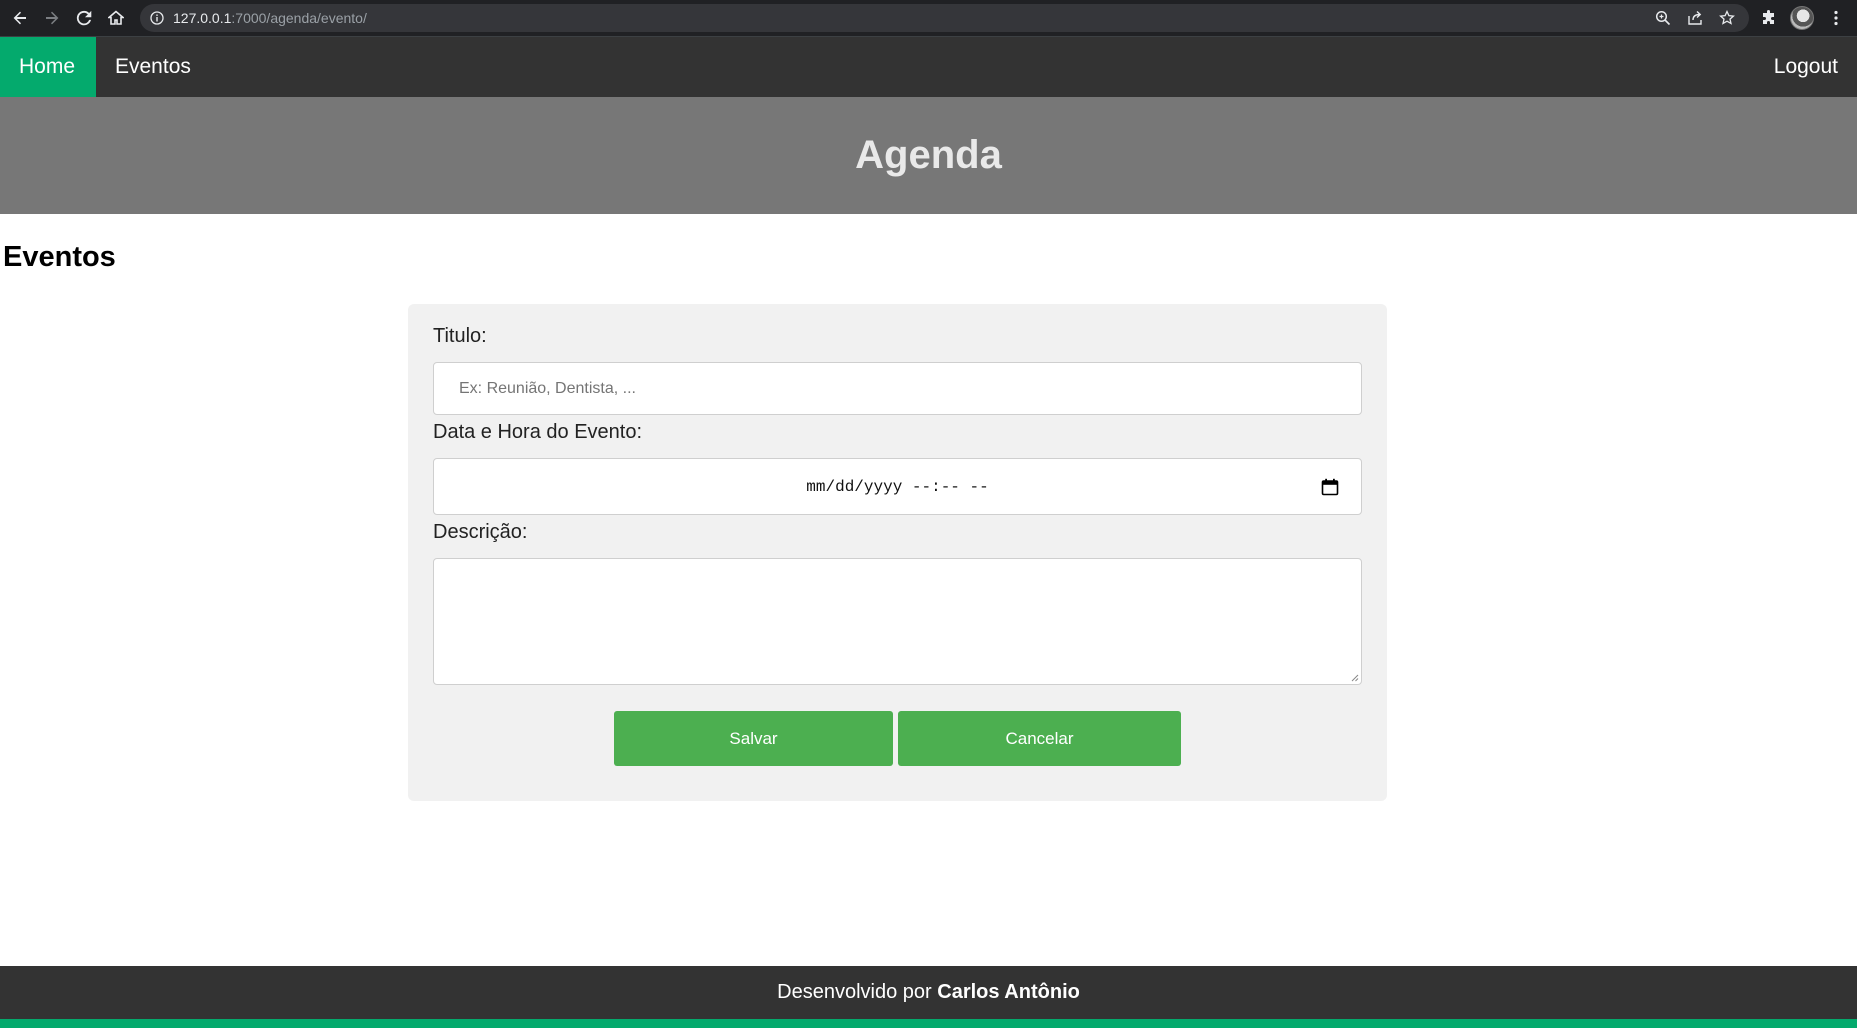  Describe the element at coordinates (928, 1023) in the screenshot. I see `footer-accent-bar` at that location.